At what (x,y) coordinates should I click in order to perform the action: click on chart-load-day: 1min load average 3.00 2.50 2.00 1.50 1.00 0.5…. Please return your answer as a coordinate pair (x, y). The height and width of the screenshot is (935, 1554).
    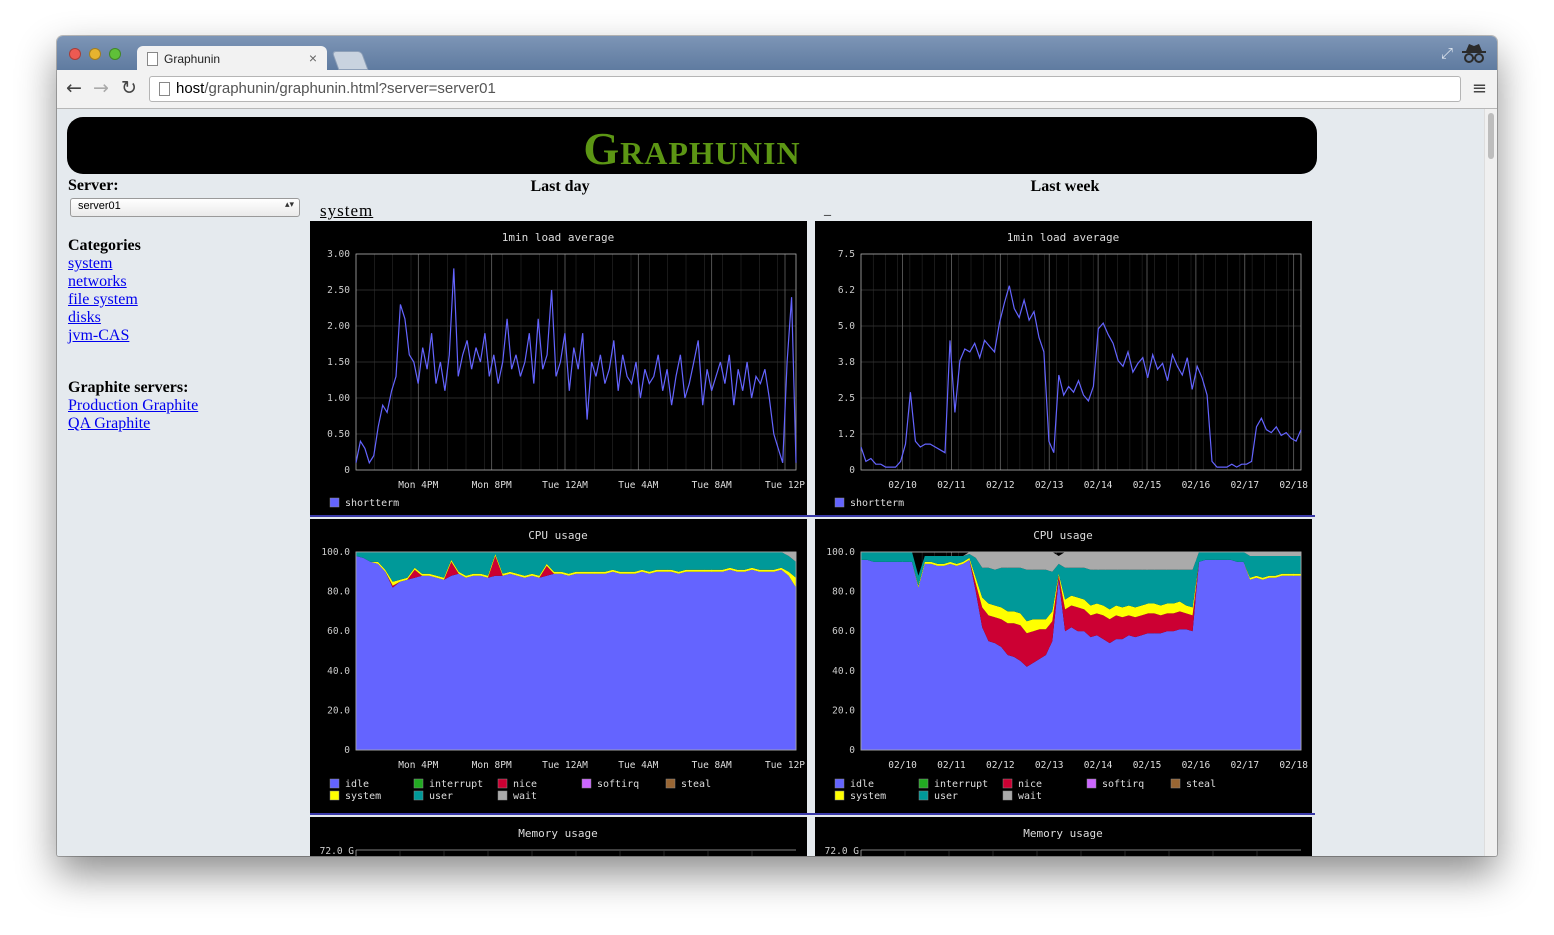
    Looking at the image, I should click on (566, 370).